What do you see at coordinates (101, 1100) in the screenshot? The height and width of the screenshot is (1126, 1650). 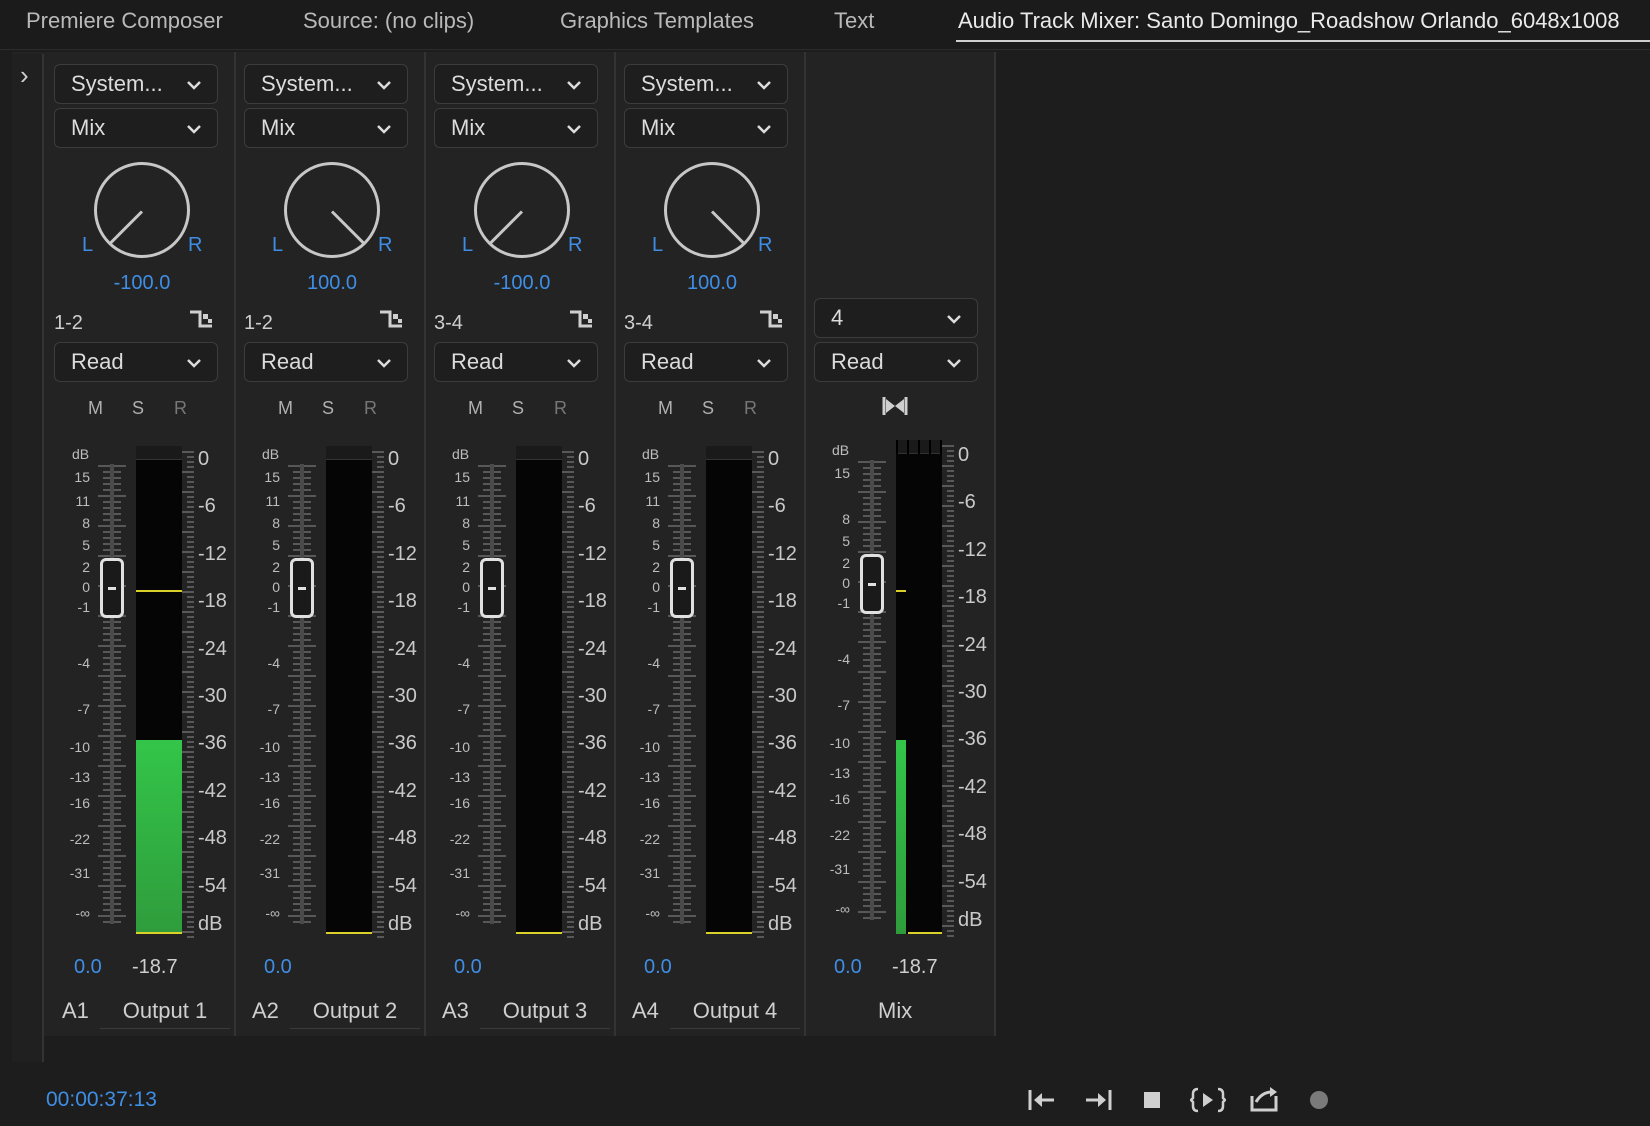 I see `timecode: 00:00:37:13` at bounding box center [101, 1100].